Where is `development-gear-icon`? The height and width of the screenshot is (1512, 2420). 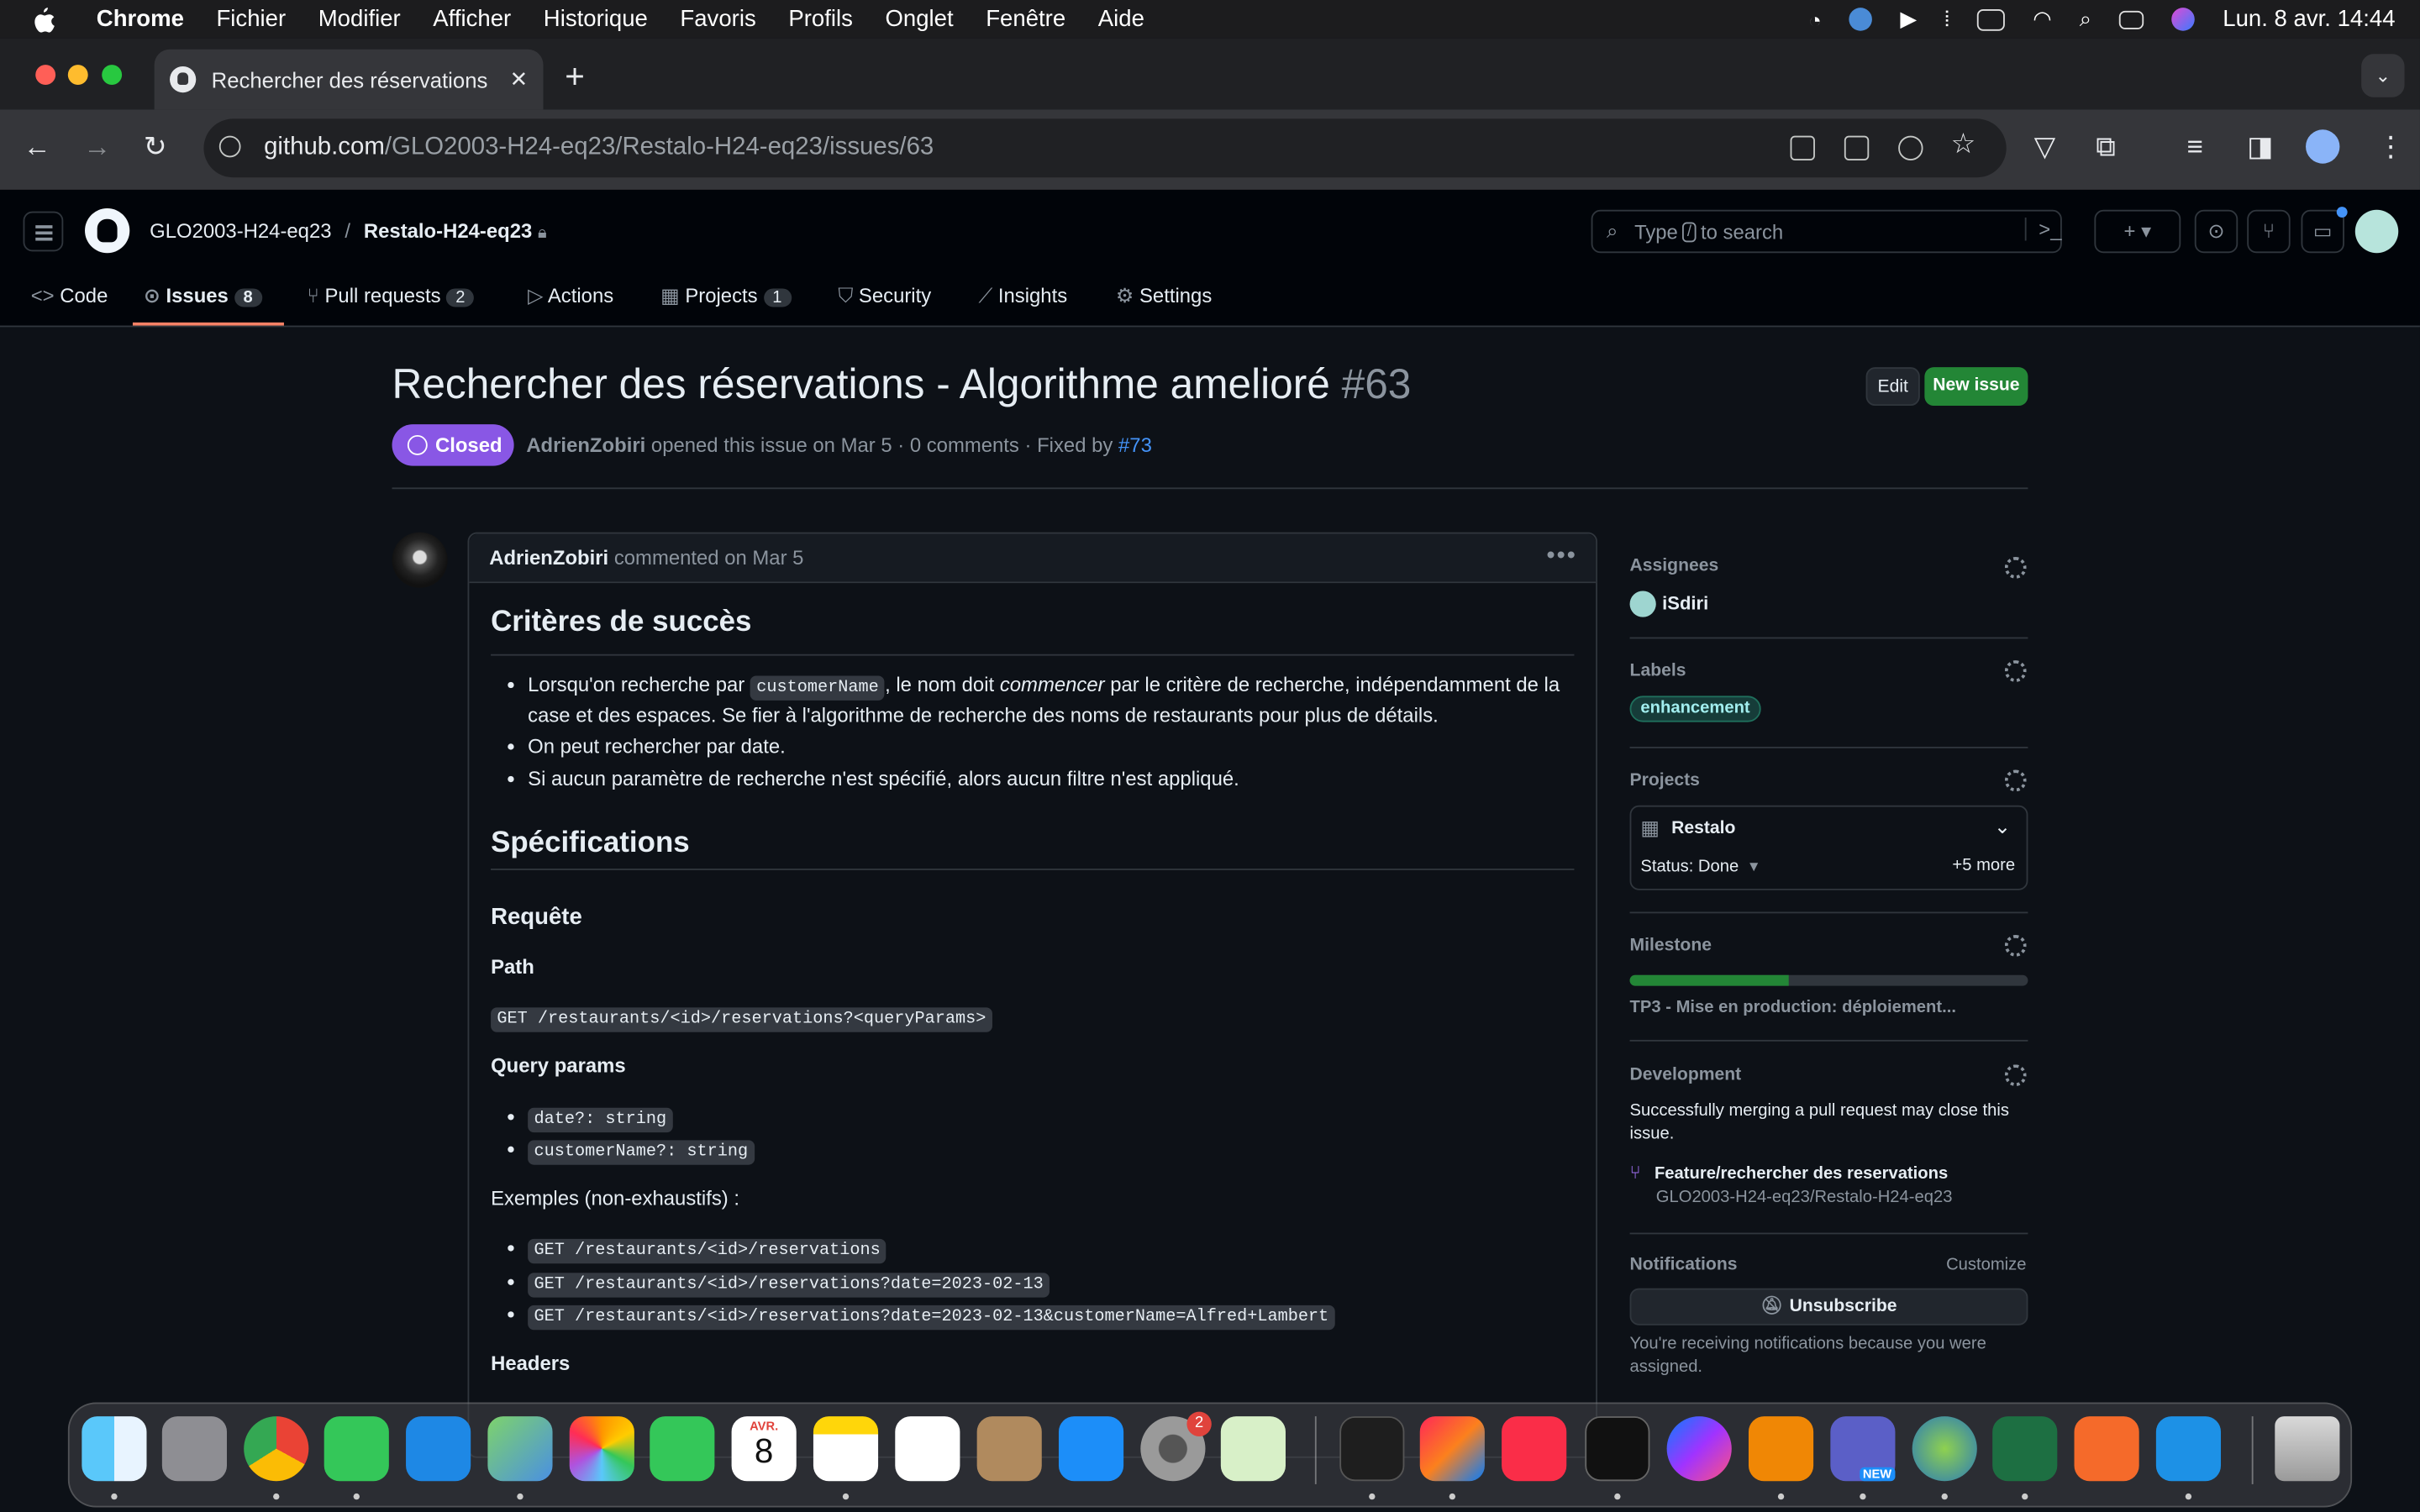 development-gear-icon is located at coordinates (2015, 1075).